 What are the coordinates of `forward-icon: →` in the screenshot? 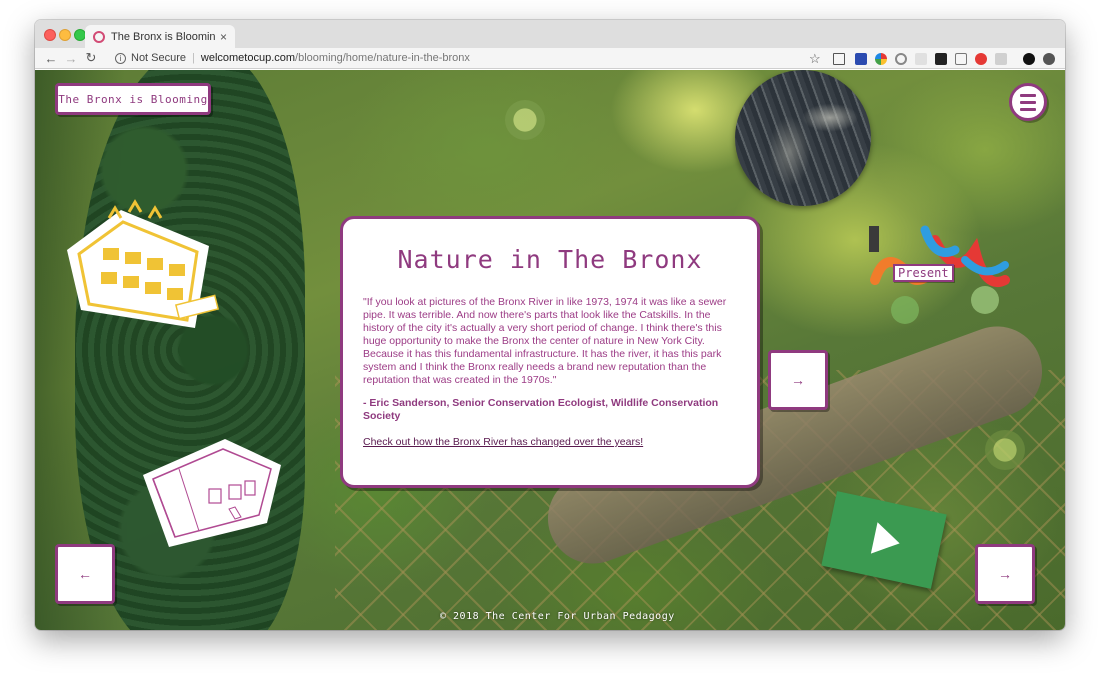 It's located at (71, 58).